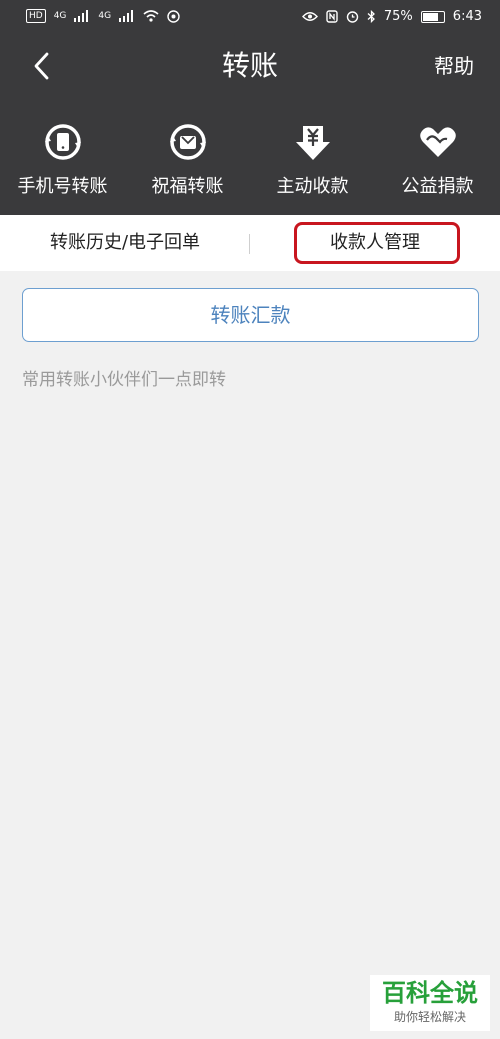 Image resolution: width=500 pixels, height=1039 pixels. I want to click on clock: 6:43, so click(467, 16).